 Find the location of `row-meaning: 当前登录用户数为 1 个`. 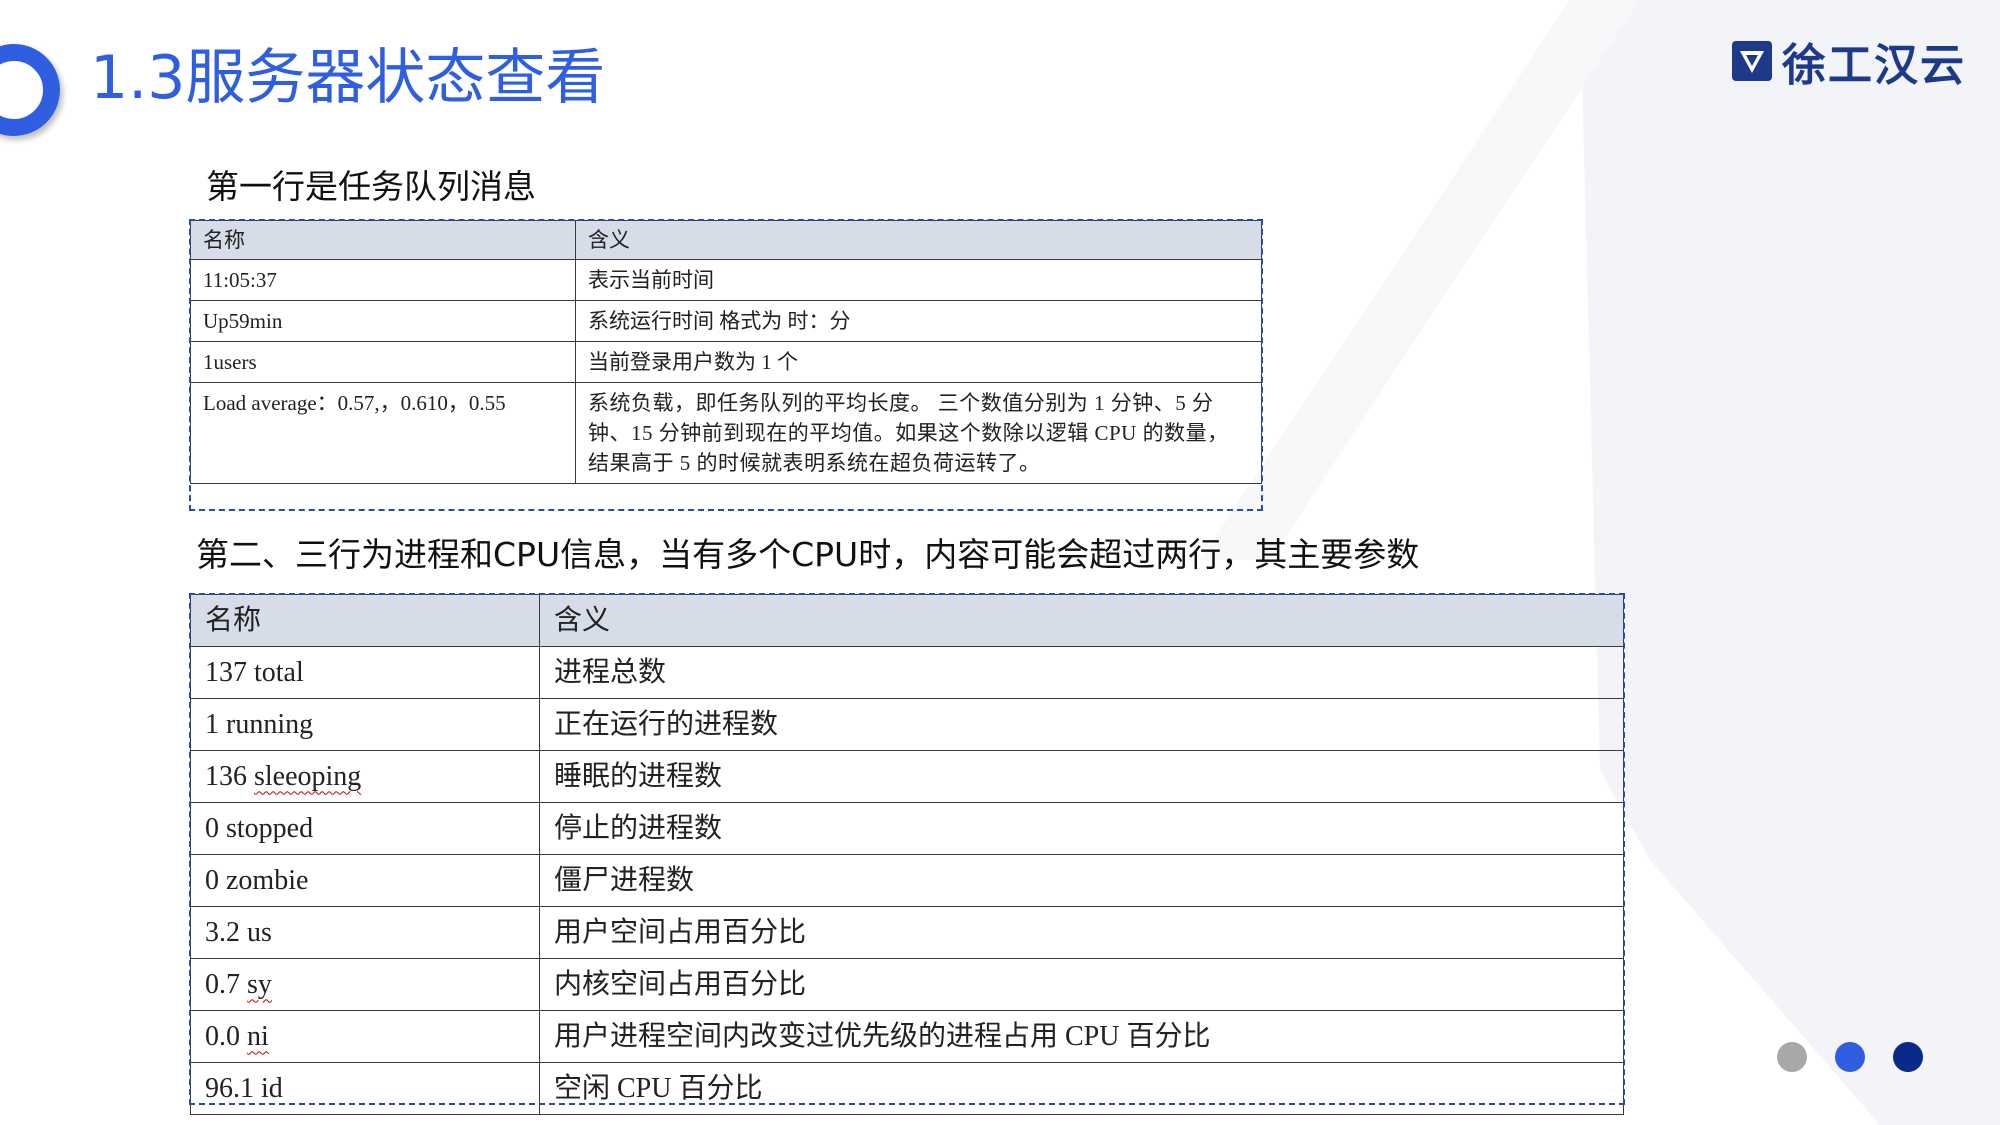

row-meaning: 当前登录用户数为 1 个 is located at coordinates (918, 362).